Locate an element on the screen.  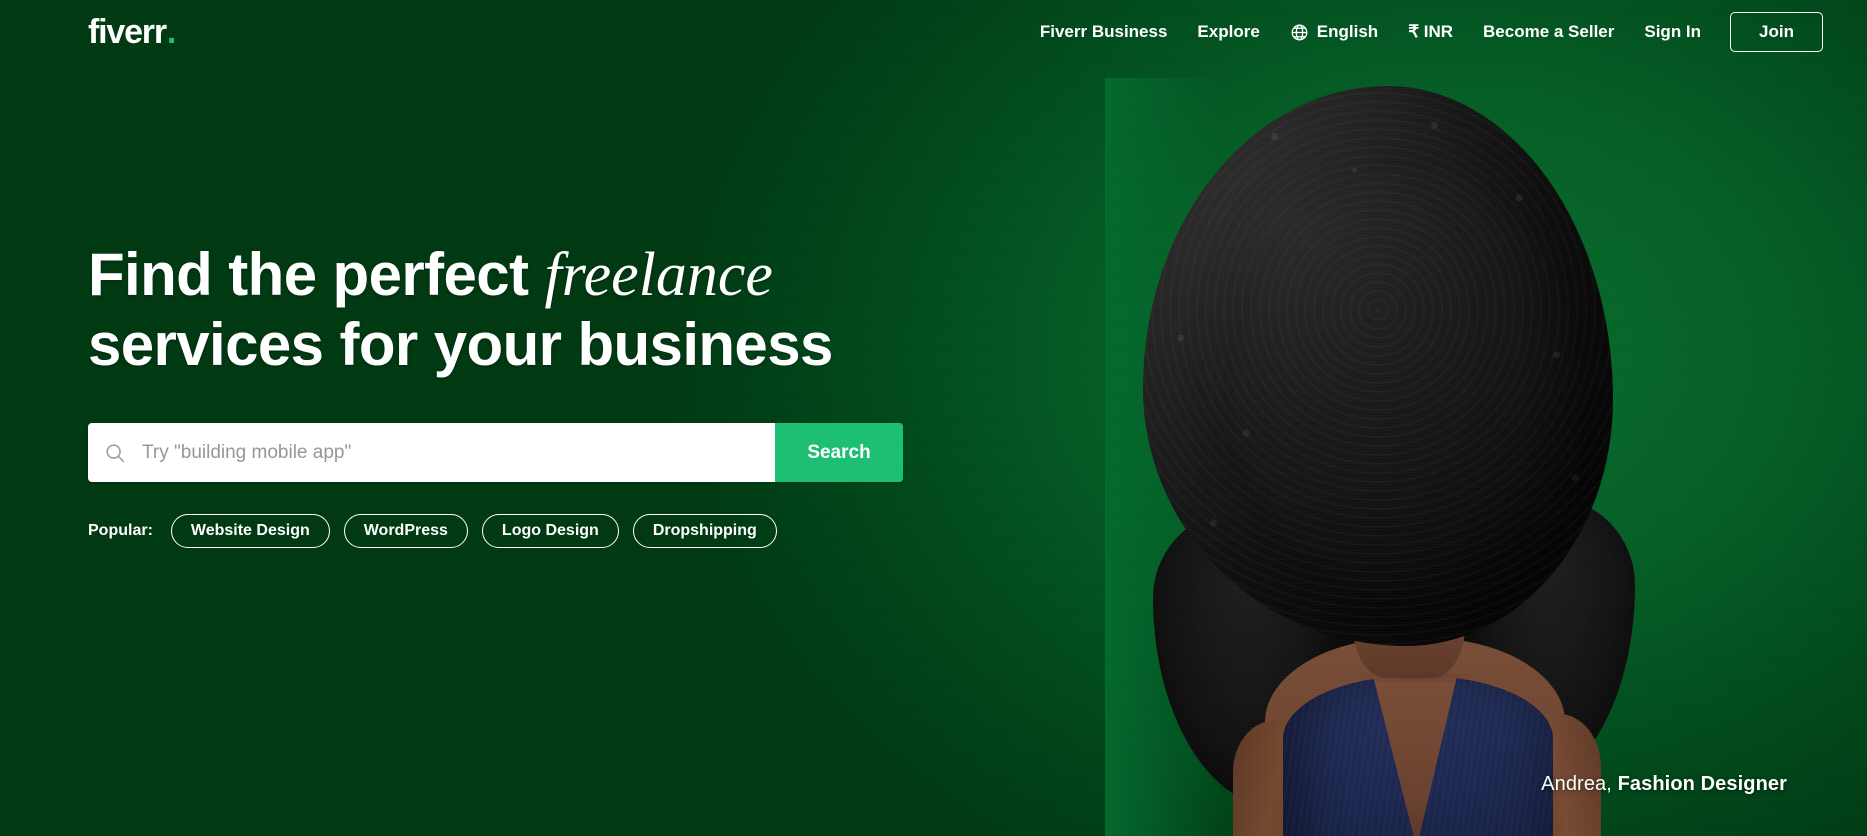
credit-name: Andrea, is located at coordinates (1579, 784).